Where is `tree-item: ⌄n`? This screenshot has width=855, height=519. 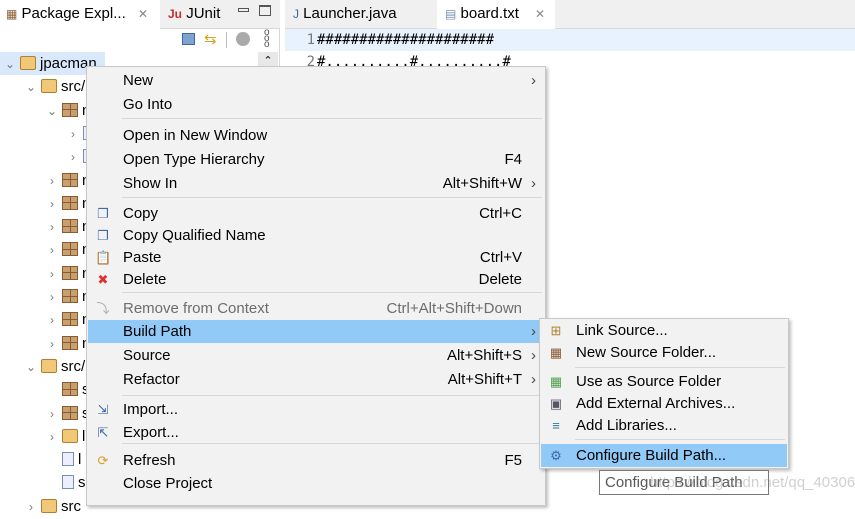 tree-item: ⌄n is located at coordinates (45, 110).